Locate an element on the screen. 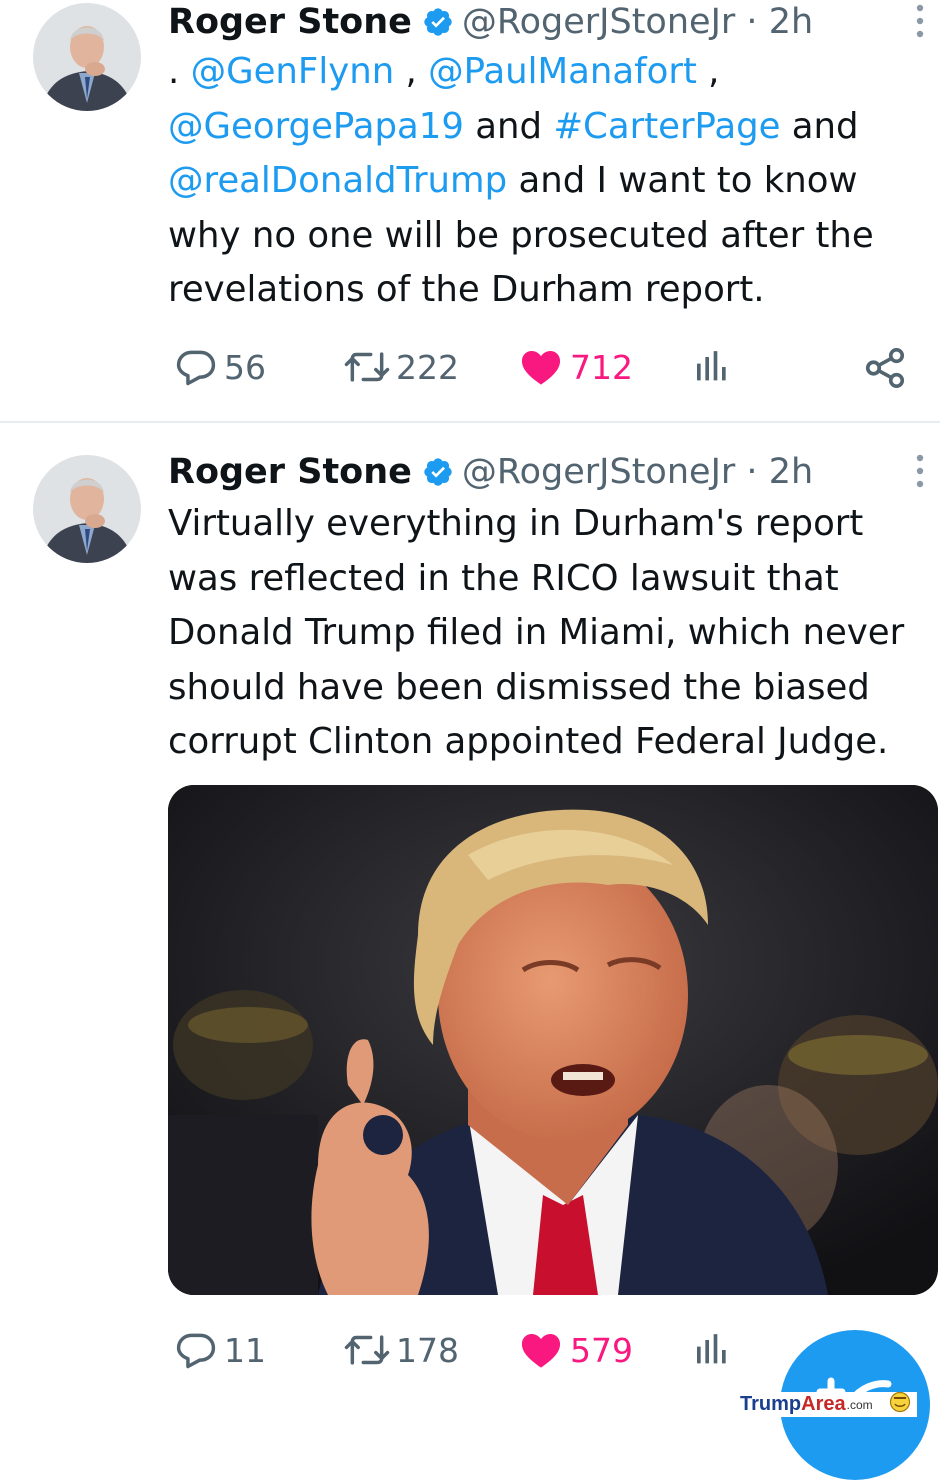 The width and height of the screenshot is (940, 1484). reply-button: 11 is located at coordinates (220, 1350).